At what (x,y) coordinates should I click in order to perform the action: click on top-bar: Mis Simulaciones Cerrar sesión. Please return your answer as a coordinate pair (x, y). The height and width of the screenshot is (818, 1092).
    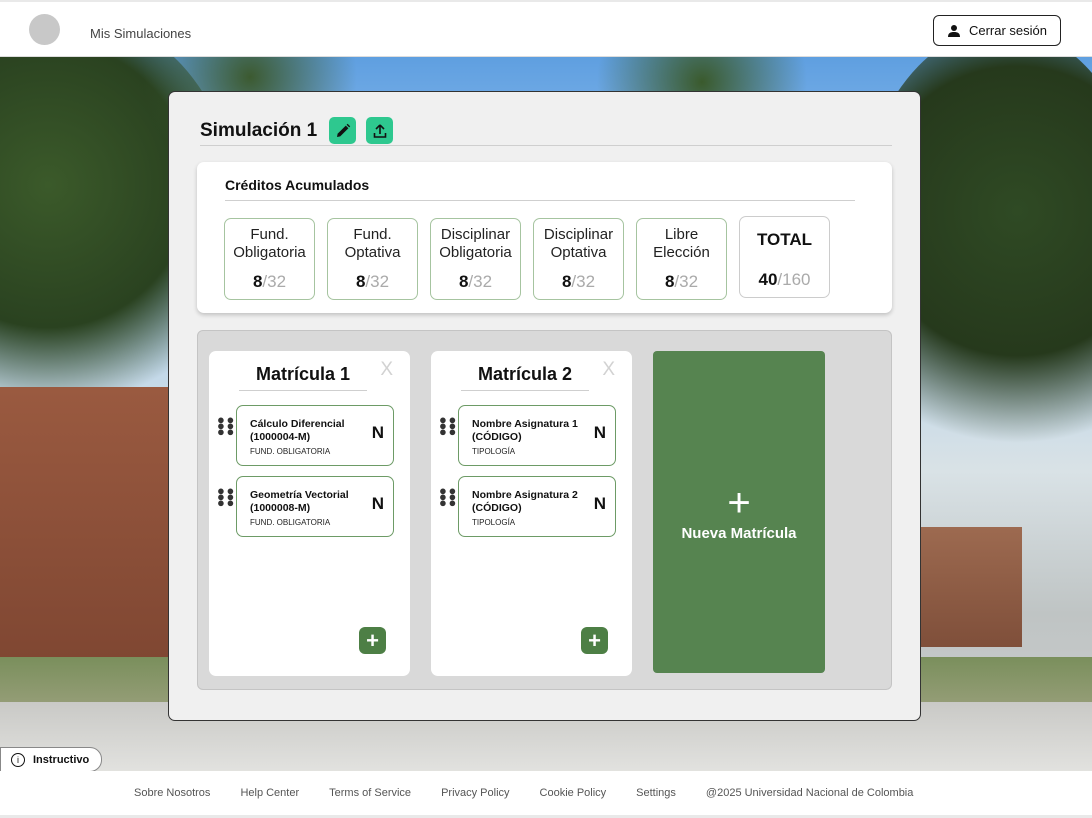
    Looking at the image, I should click on (546, 28).